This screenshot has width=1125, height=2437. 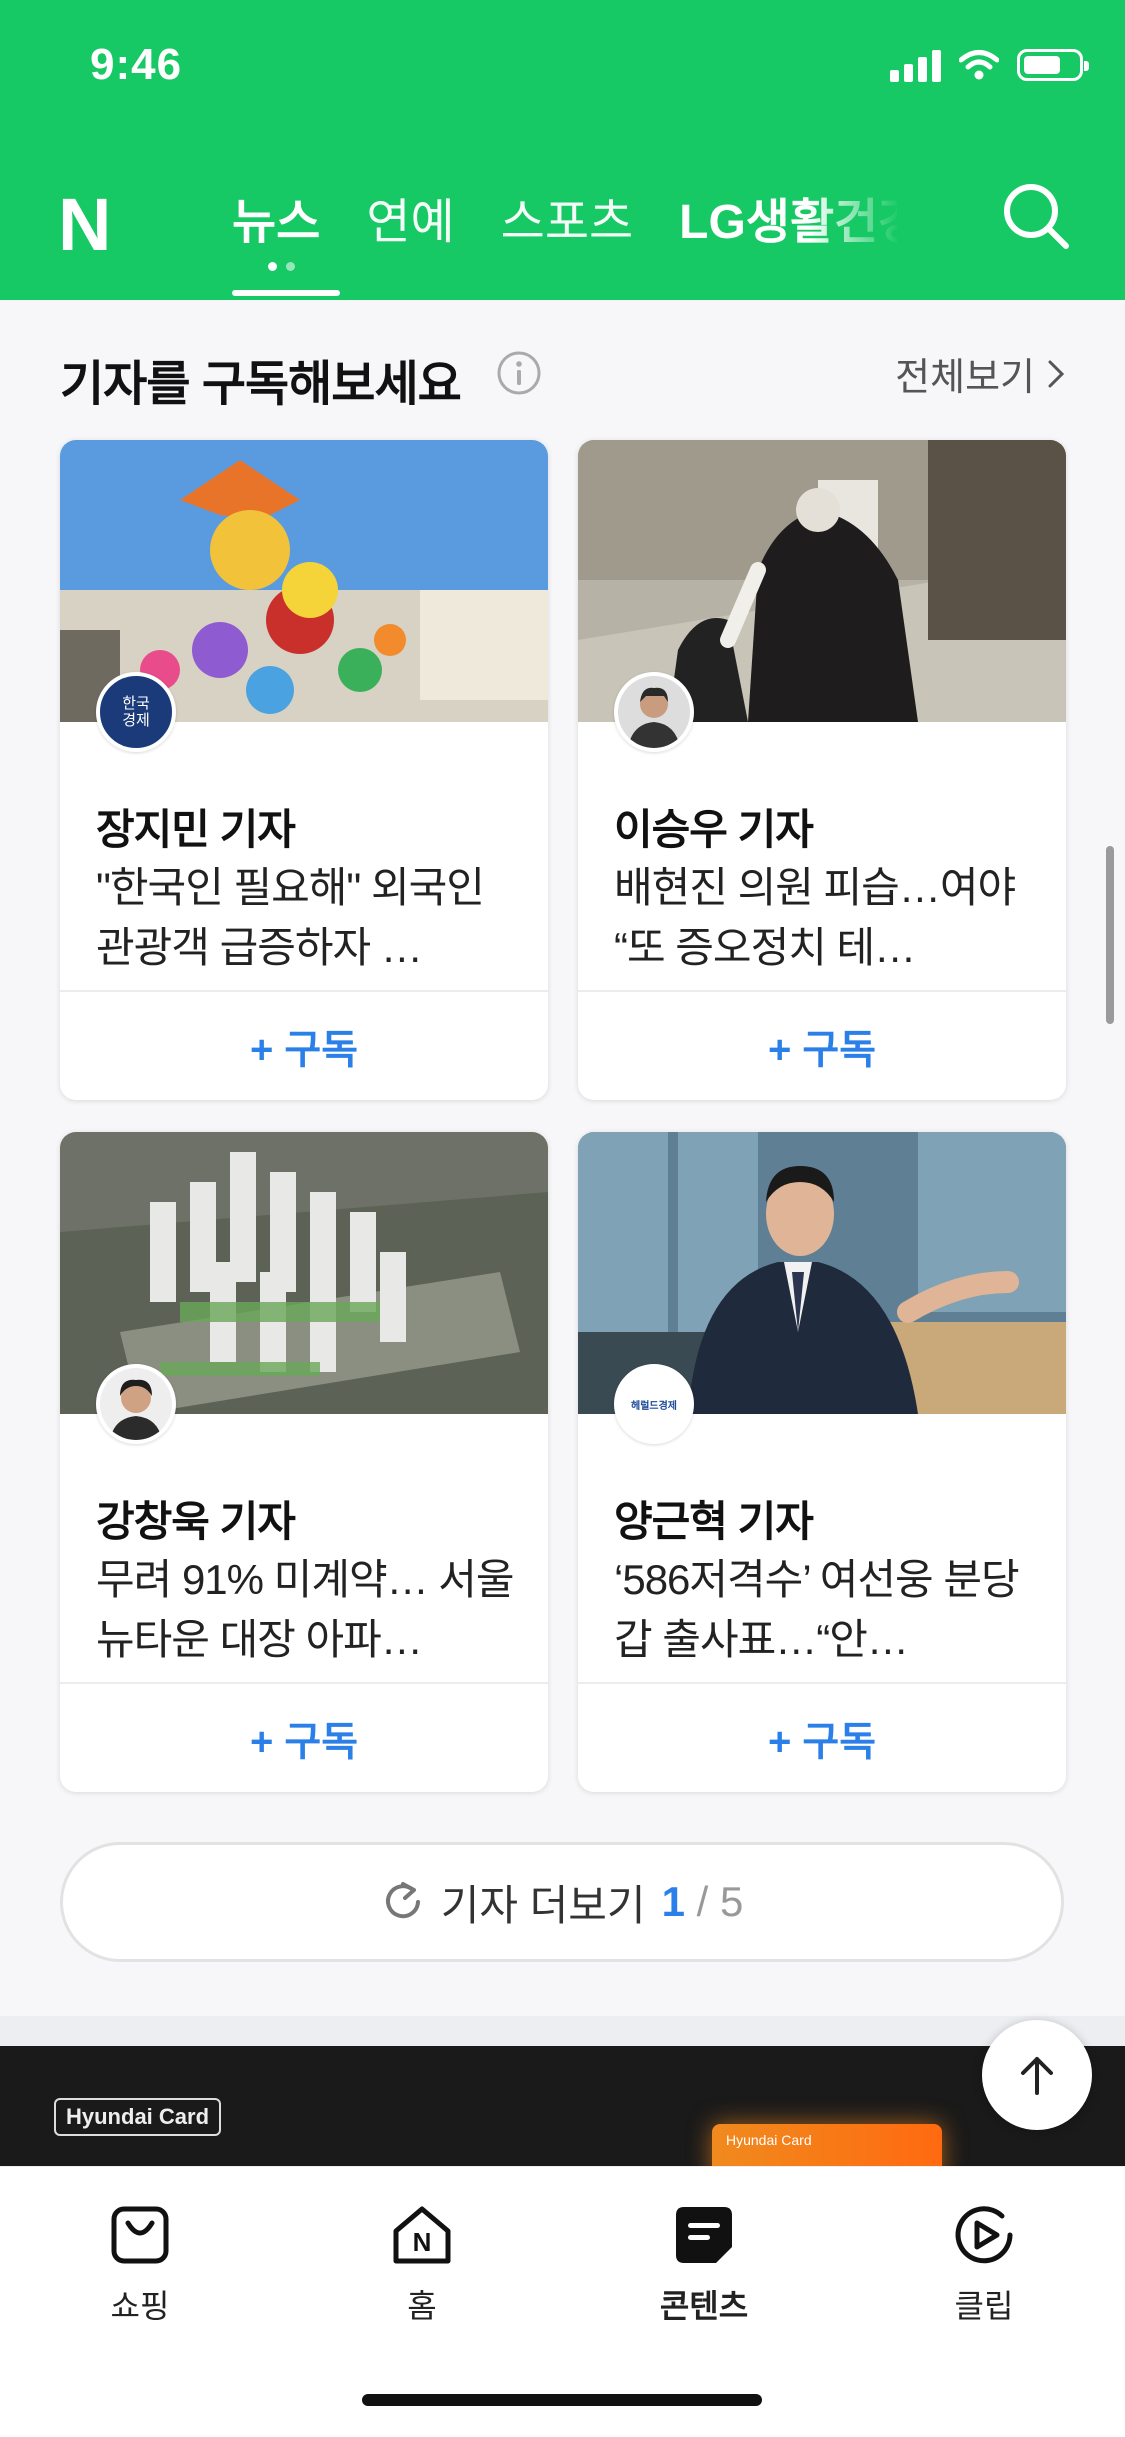 What do you see at coordinates (567, 217) in the screenshot?
I see `tab-sports: 스포츠` at bounding box center [567, 217].